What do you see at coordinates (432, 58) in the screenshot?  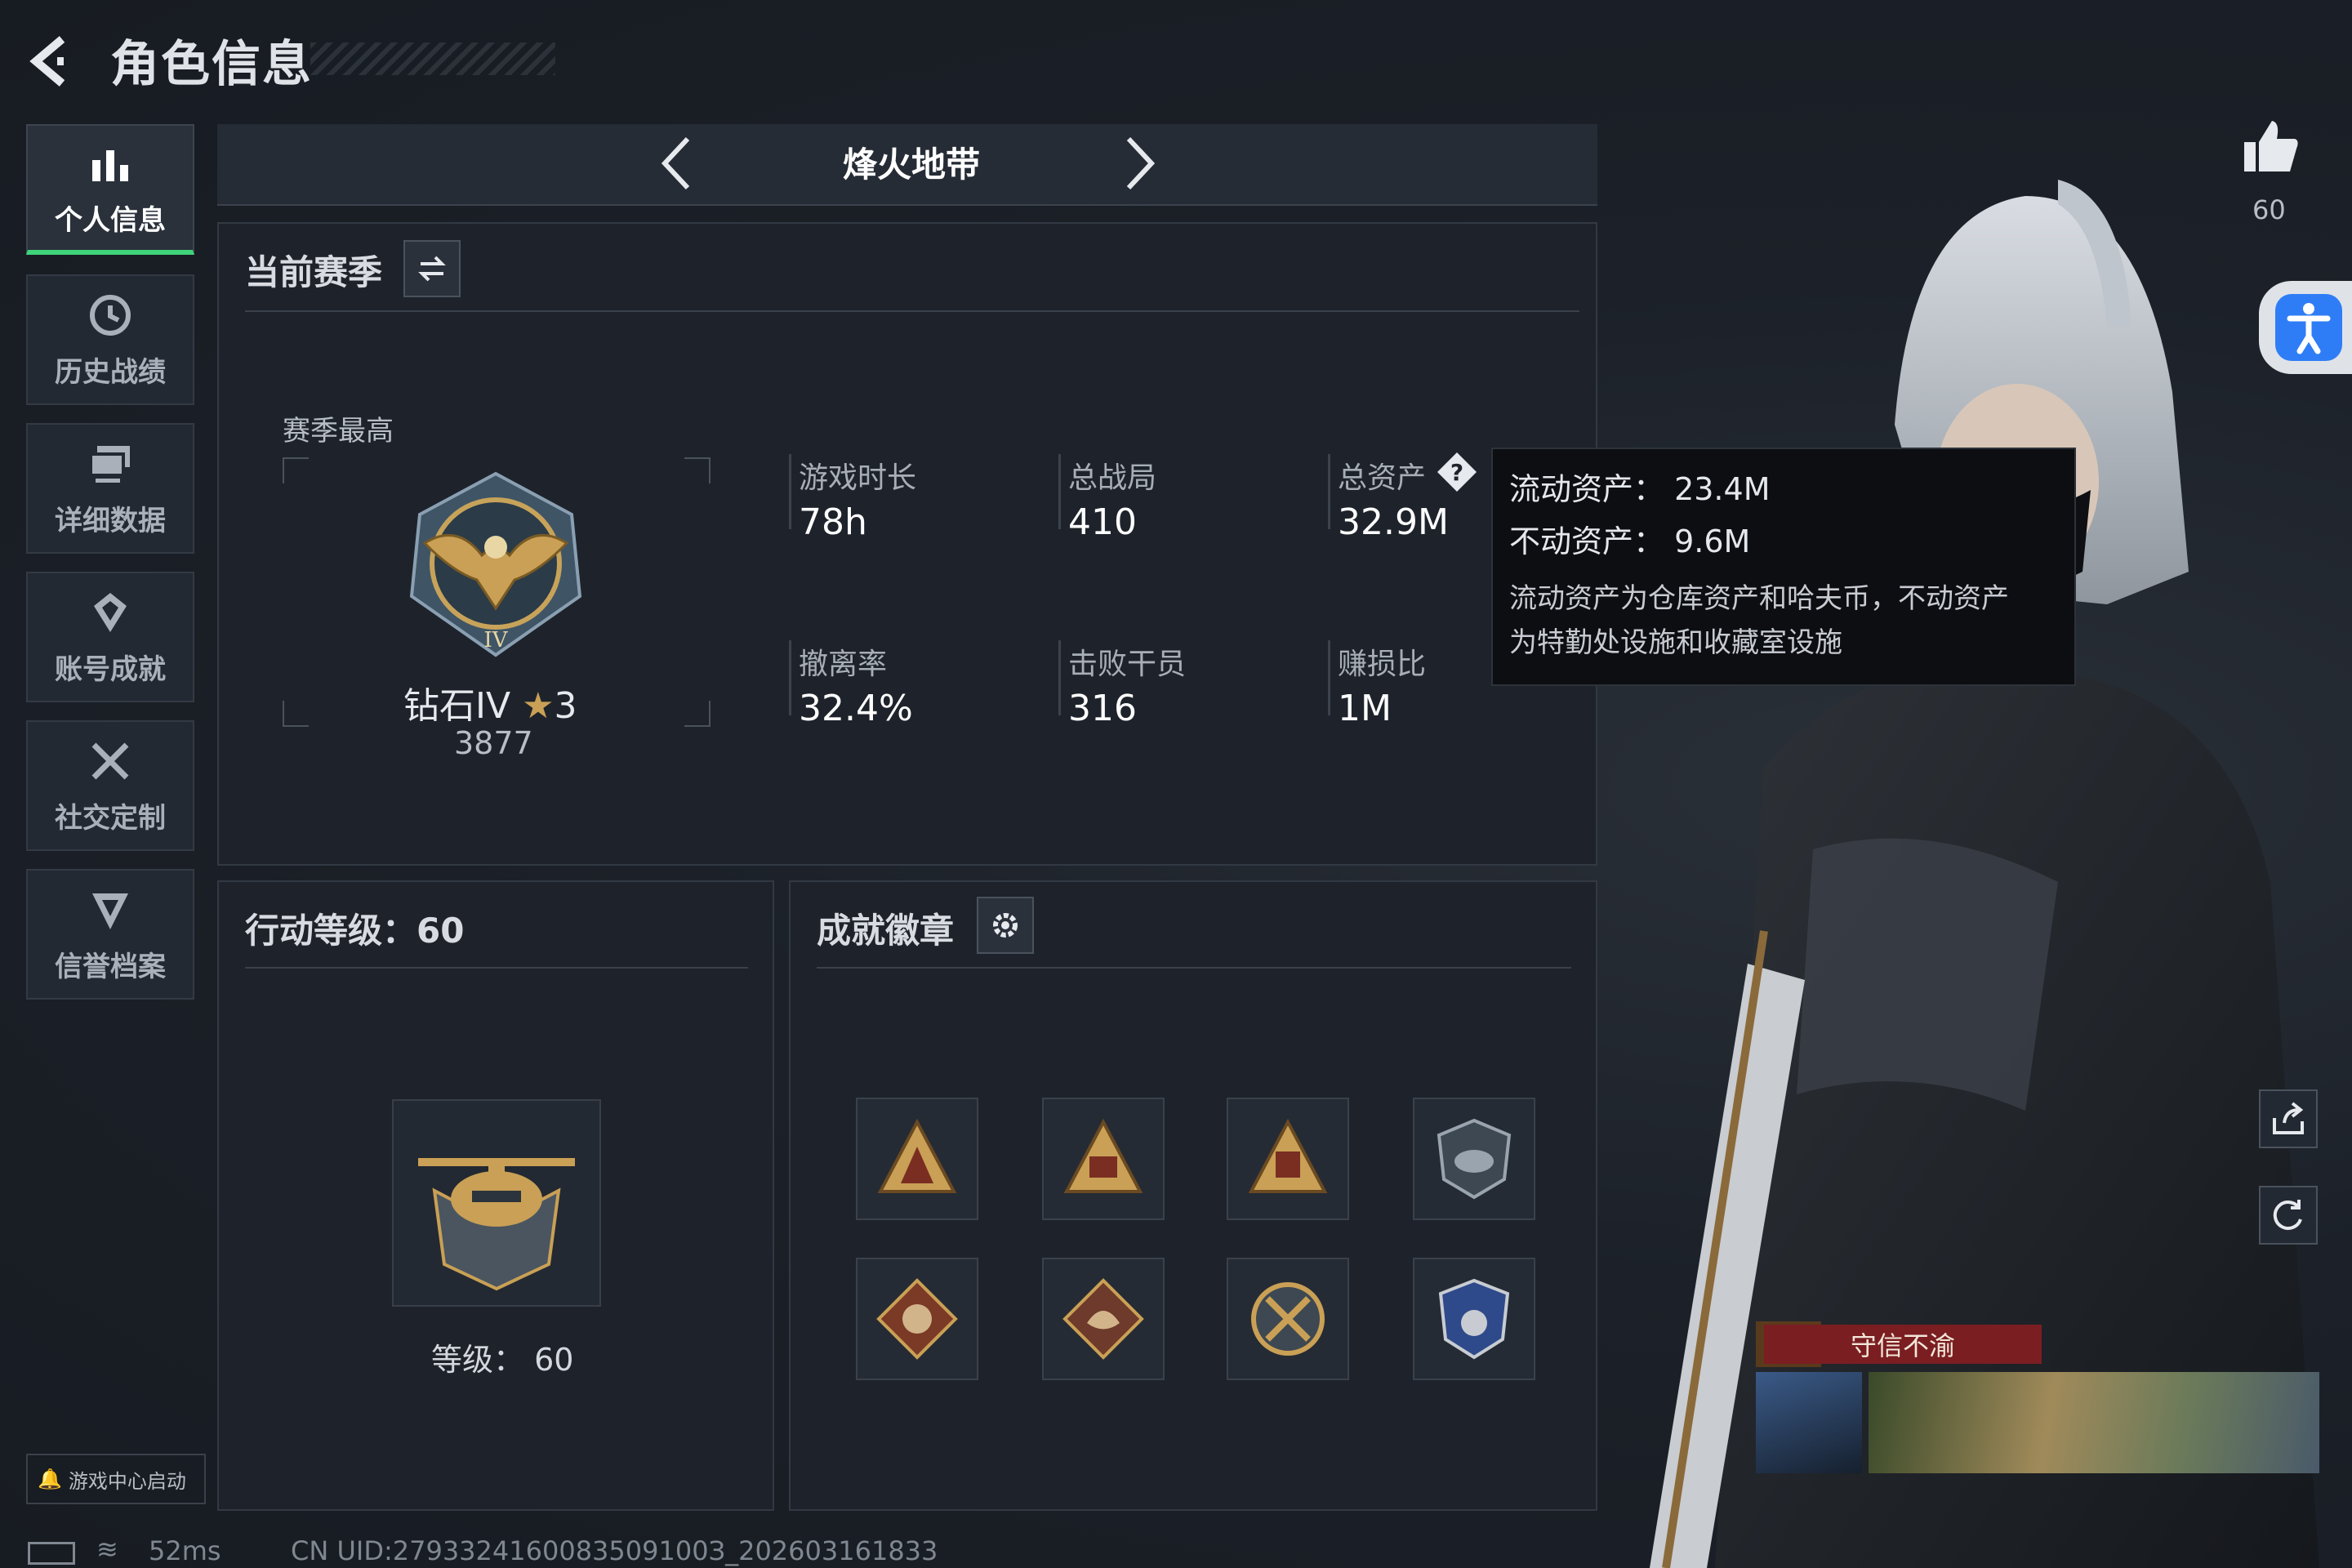 I see `title-decoration` at bounding box center [432, 58].